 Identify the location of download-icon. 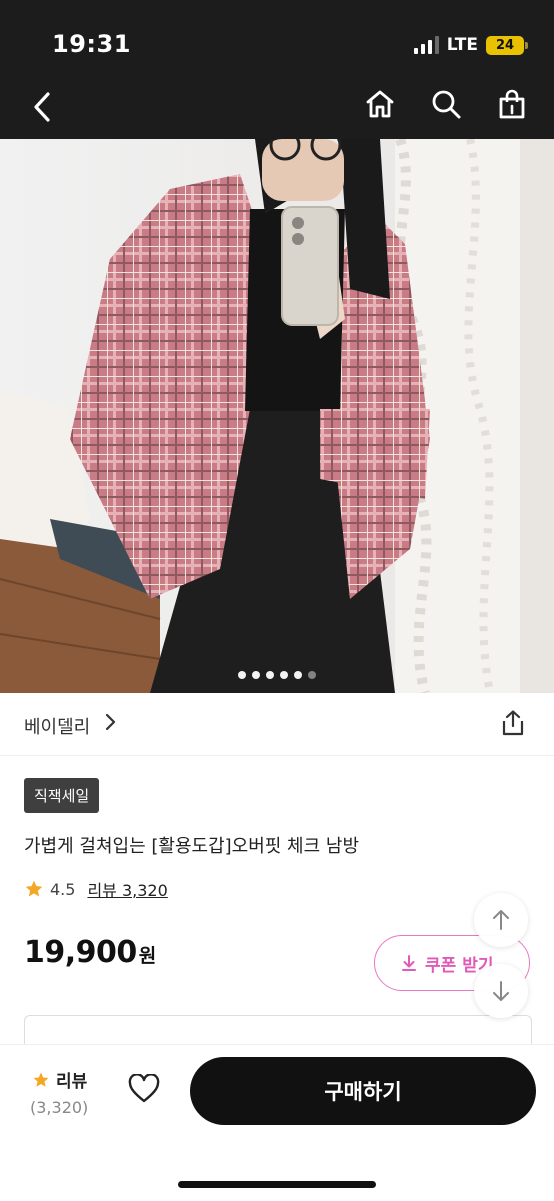
(409, 963).